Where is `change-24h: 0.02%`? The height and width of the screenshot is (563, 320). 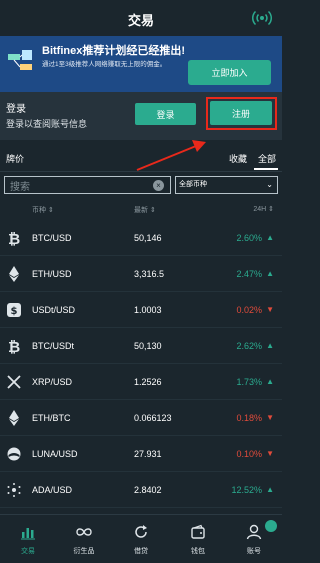 change-24h: 0.02% is located at coordinates (249, 310).